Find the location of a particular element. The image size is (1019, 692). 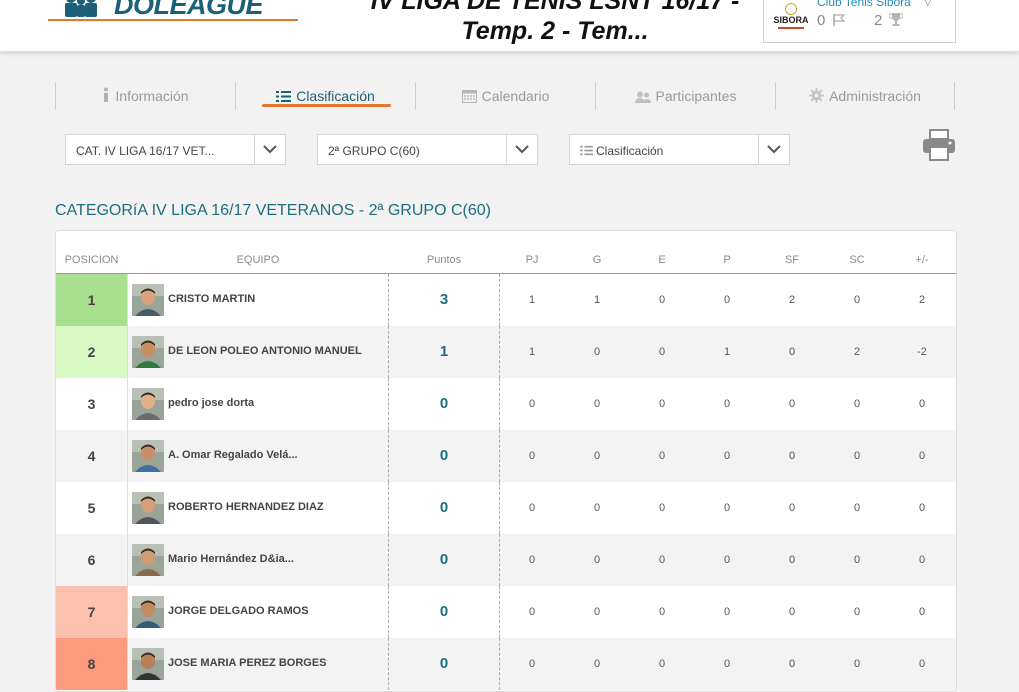

list-icon is located at coordinates (284, 96).